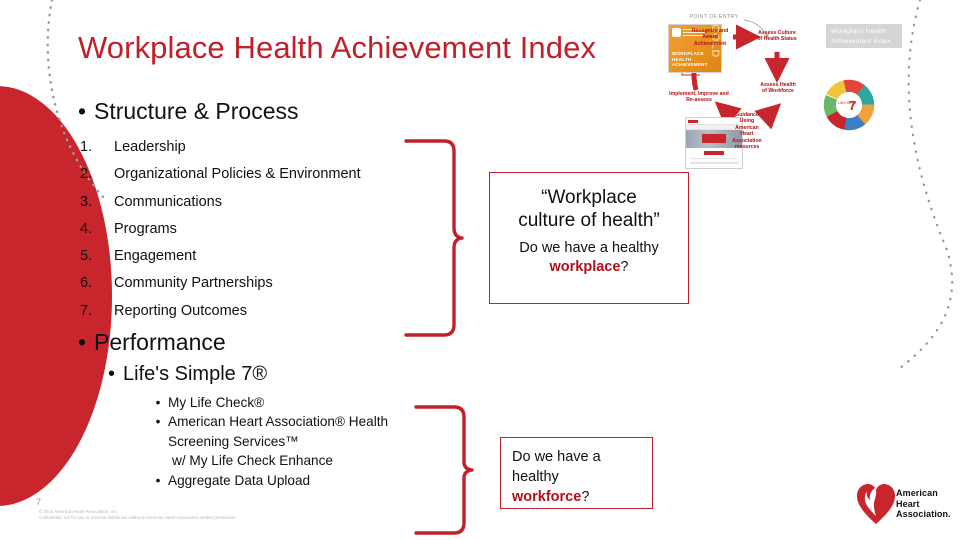  What do you see at coordinates (624, 267) in the screenshot?
I see `callout-question-suffix: ?` at bounding box center [624, 267].